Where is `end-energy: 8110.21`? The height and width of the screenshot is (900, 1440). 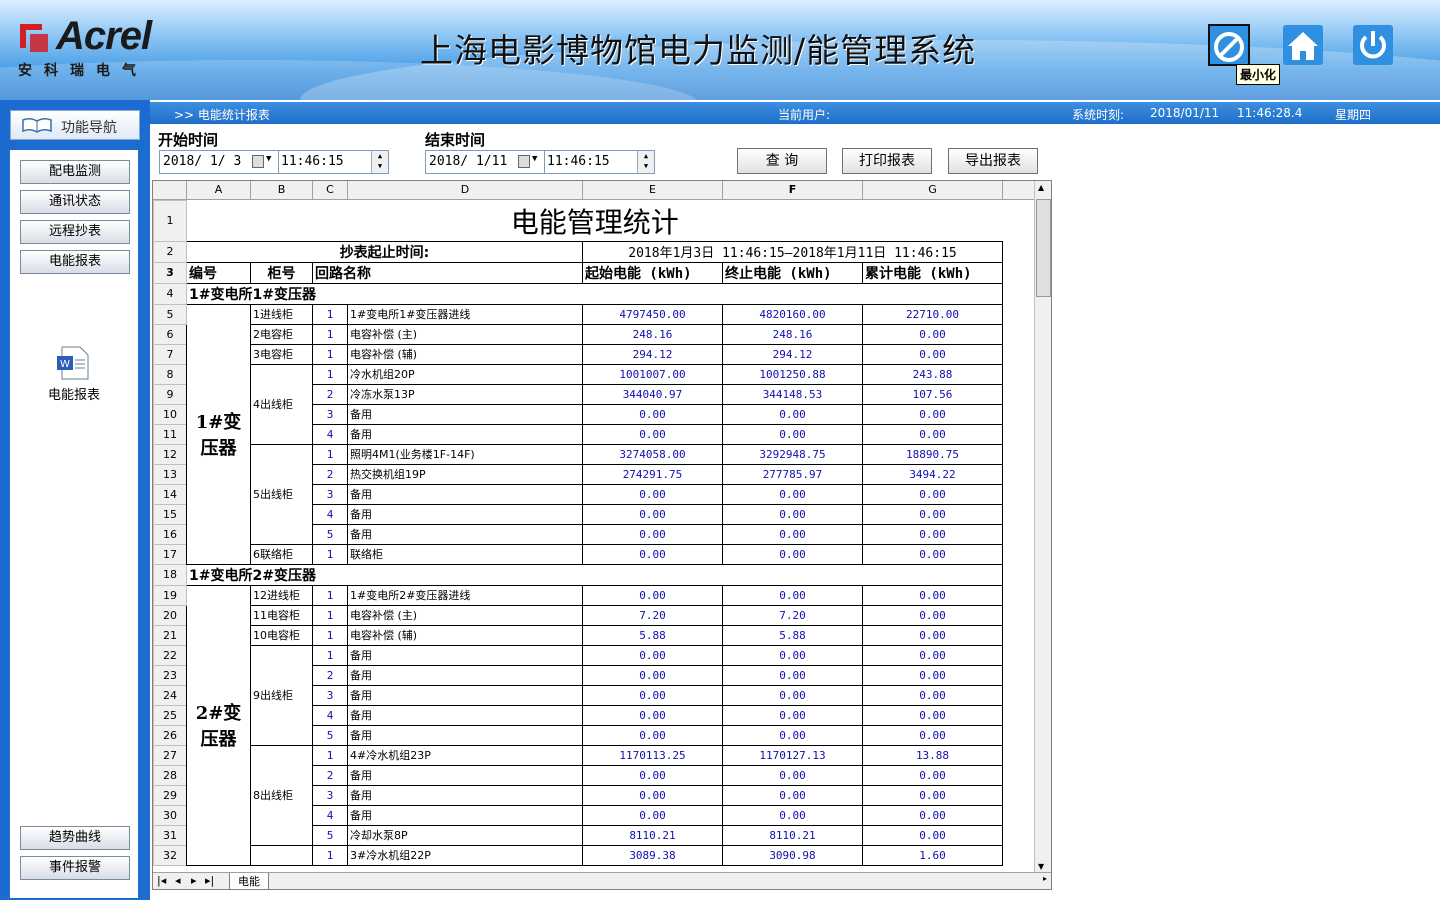
end-energy: 8110.21 is located at coordinates (792, 835).